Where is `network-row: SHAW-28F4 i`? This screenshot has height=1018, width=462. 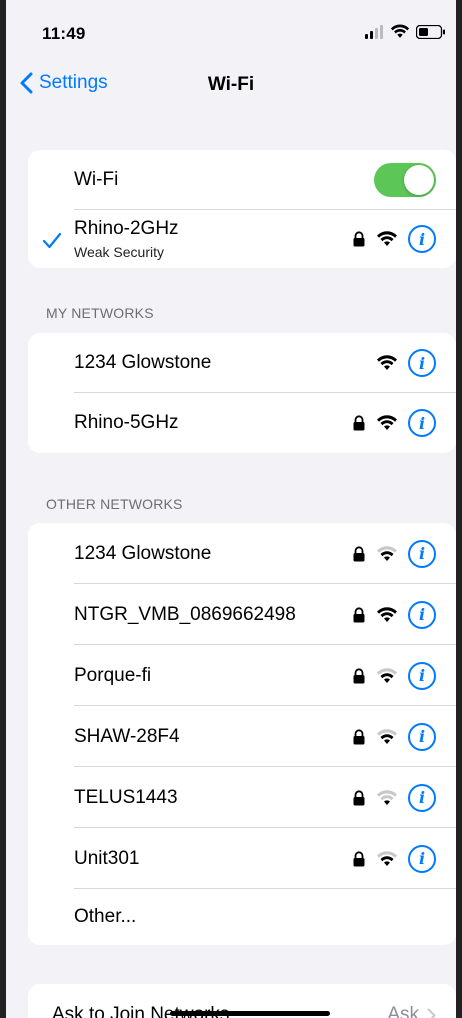 network-row: SHAW-28F4 i is located at coordinates (242, 736).